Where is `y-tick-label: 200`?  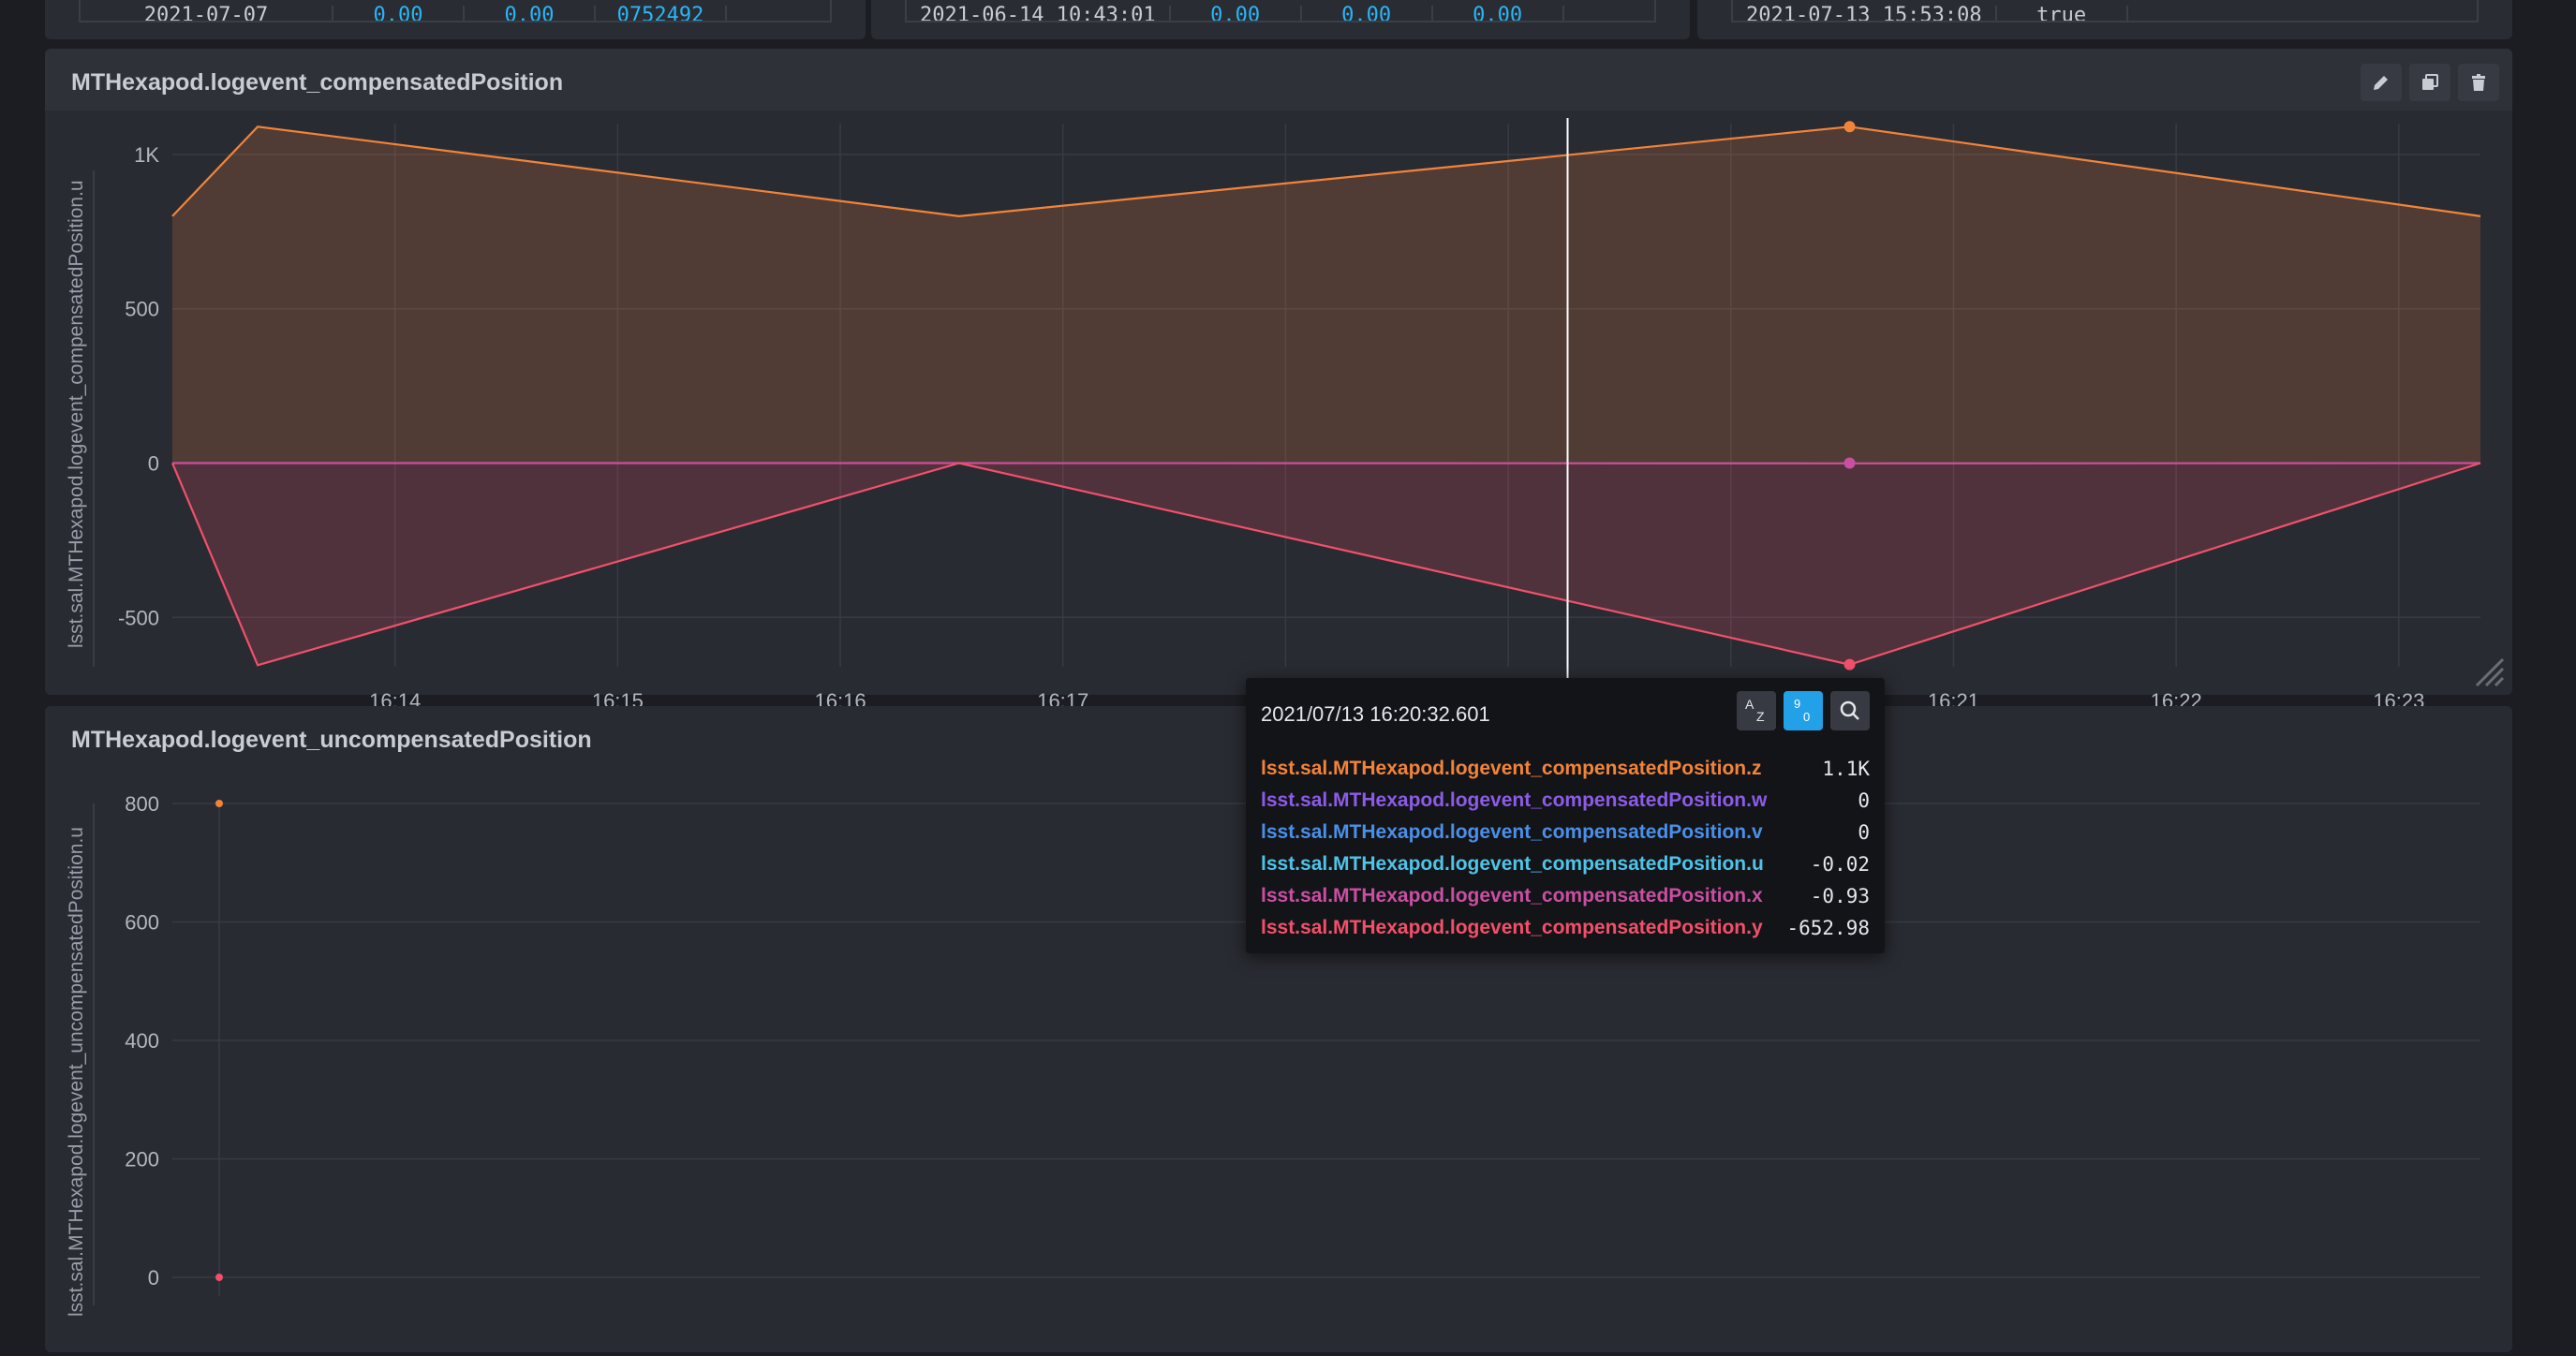
y-tick-label: 200 is located at coordinates (142, 1160).